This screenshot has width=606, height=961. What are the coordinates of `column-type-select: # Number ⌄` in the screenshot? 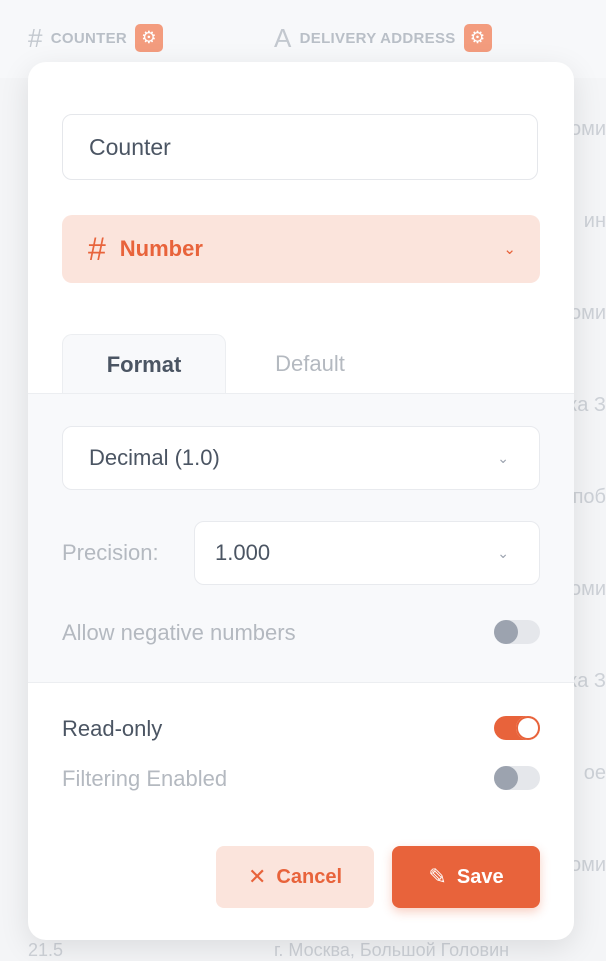 It's located at (301, 249).